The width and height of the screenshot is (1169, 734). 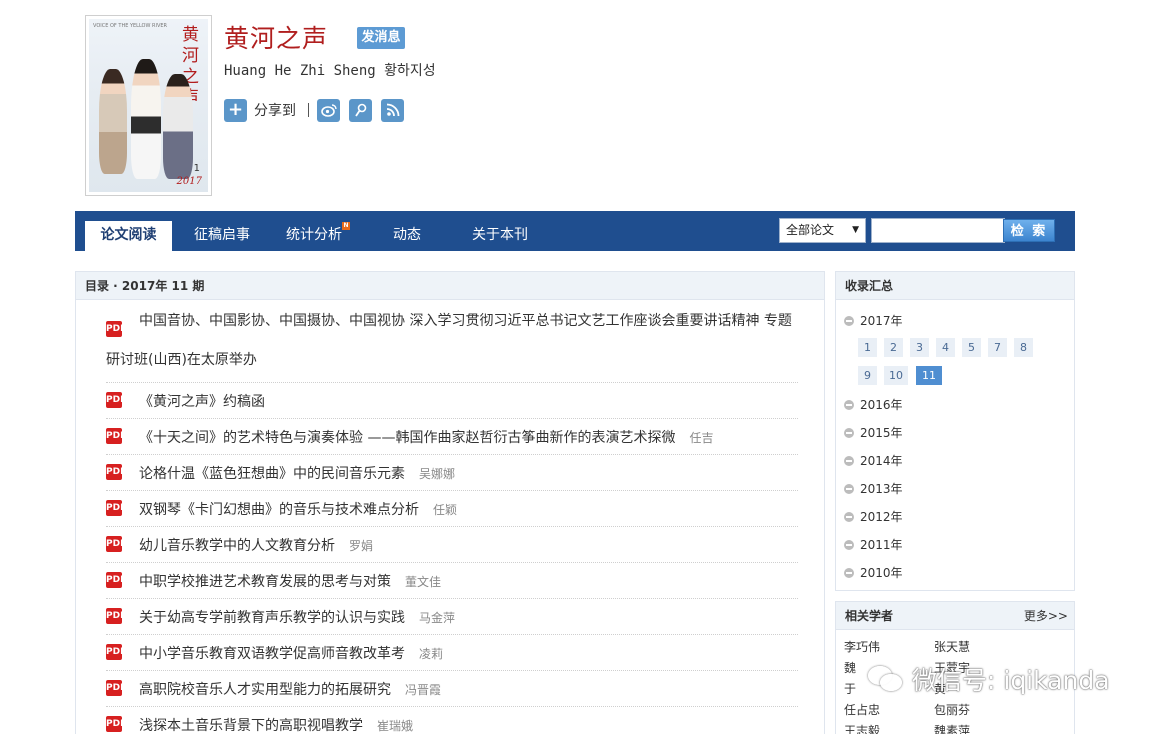 I want to click on year-label: 2014年, so click(x=881, y=460).